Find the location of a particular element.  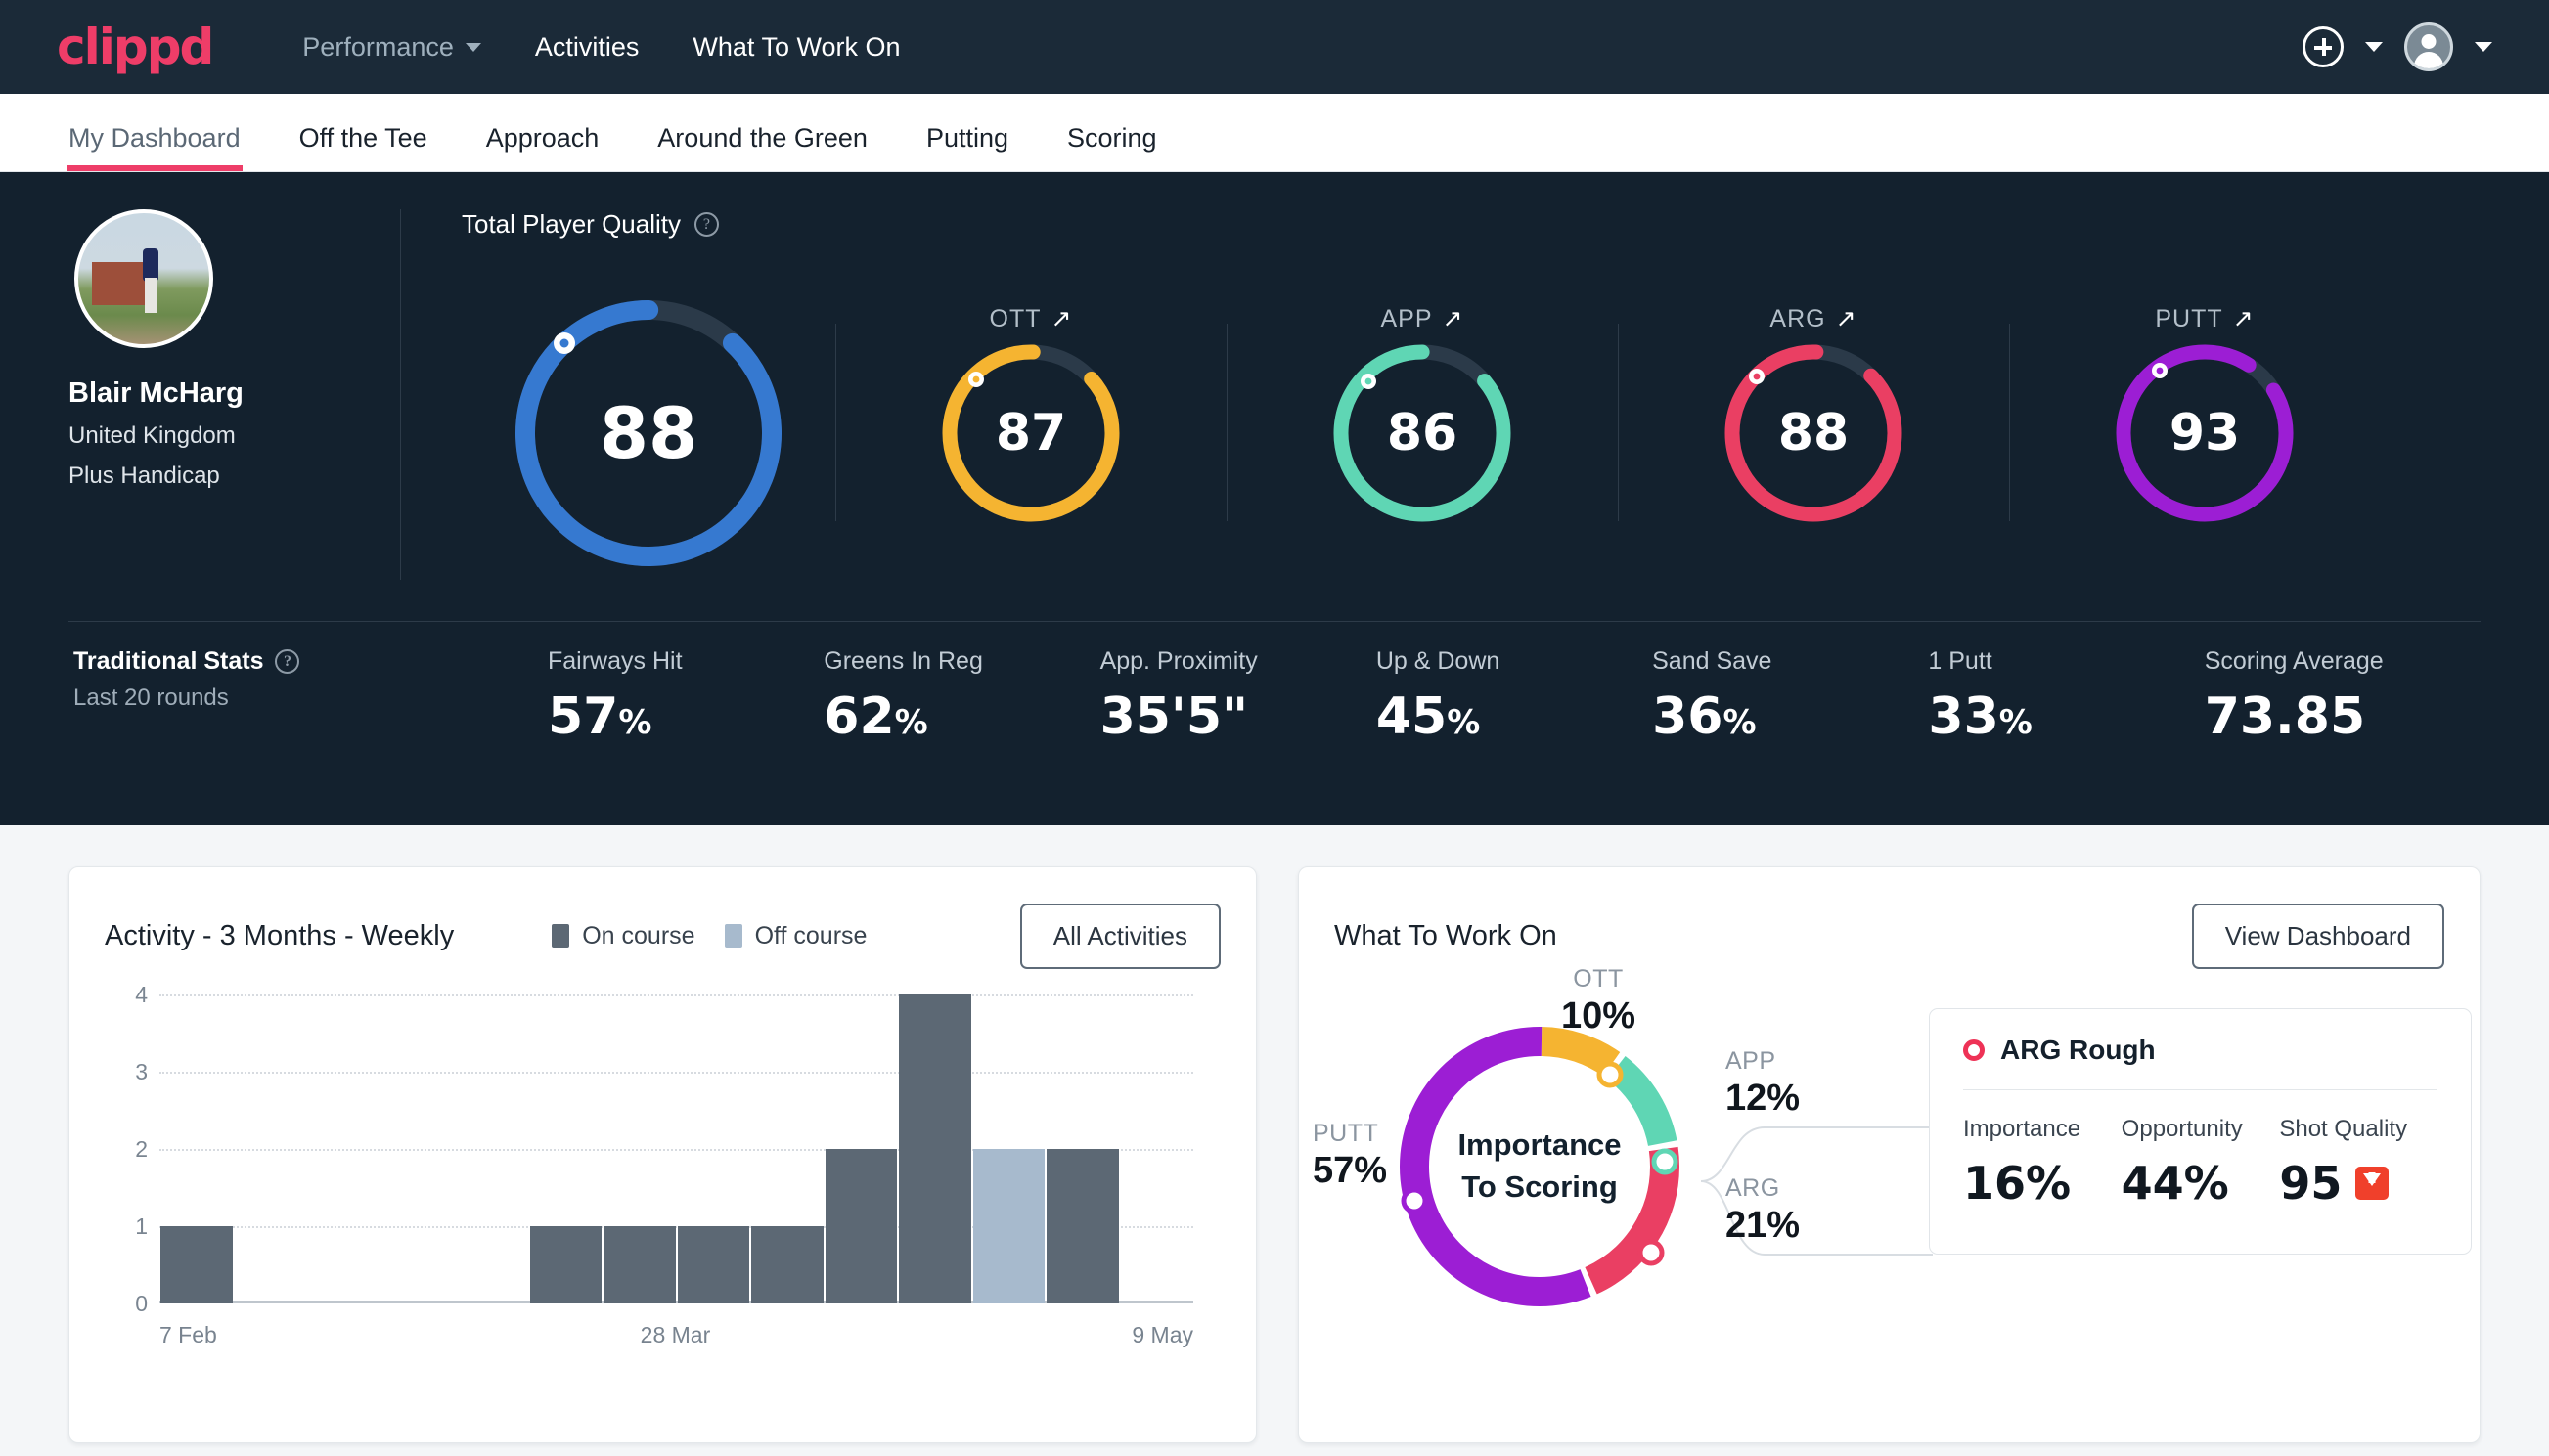

donut-label-name: PUTT is located at coordinates (1346, 1133).